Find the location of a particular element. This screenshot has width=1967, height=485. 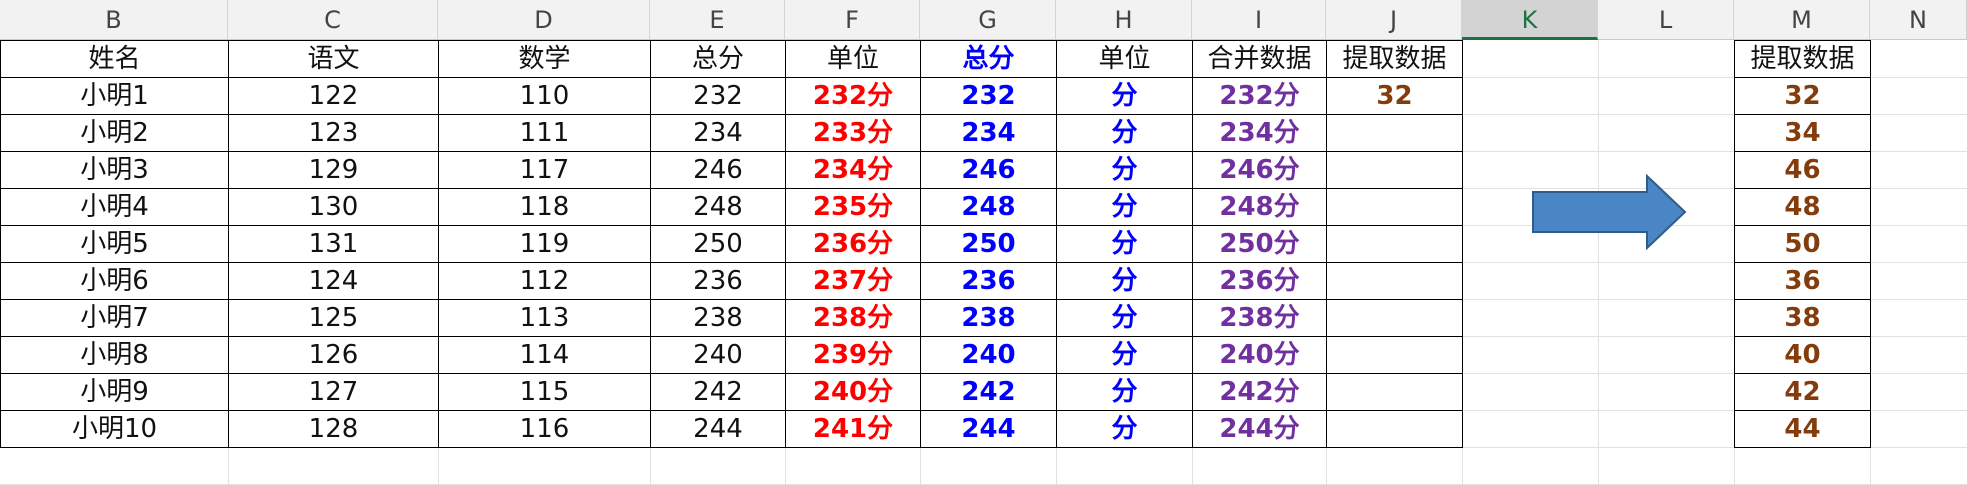

table-cell: 242 is located at coordinates (988, 392).